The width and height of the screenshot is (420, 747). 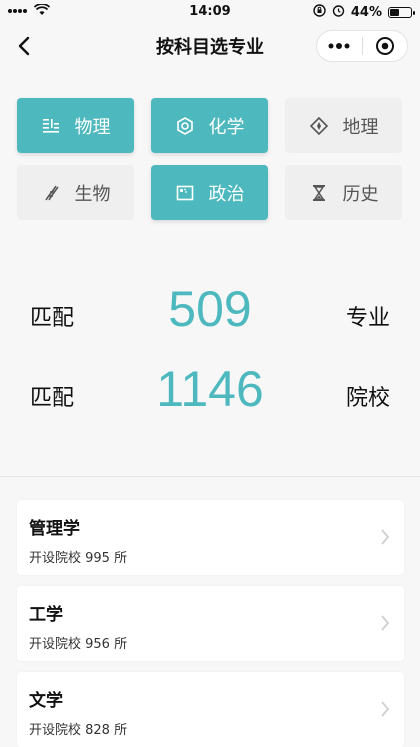 I want to click on clock: 14:09, so click(x=210, y=11).